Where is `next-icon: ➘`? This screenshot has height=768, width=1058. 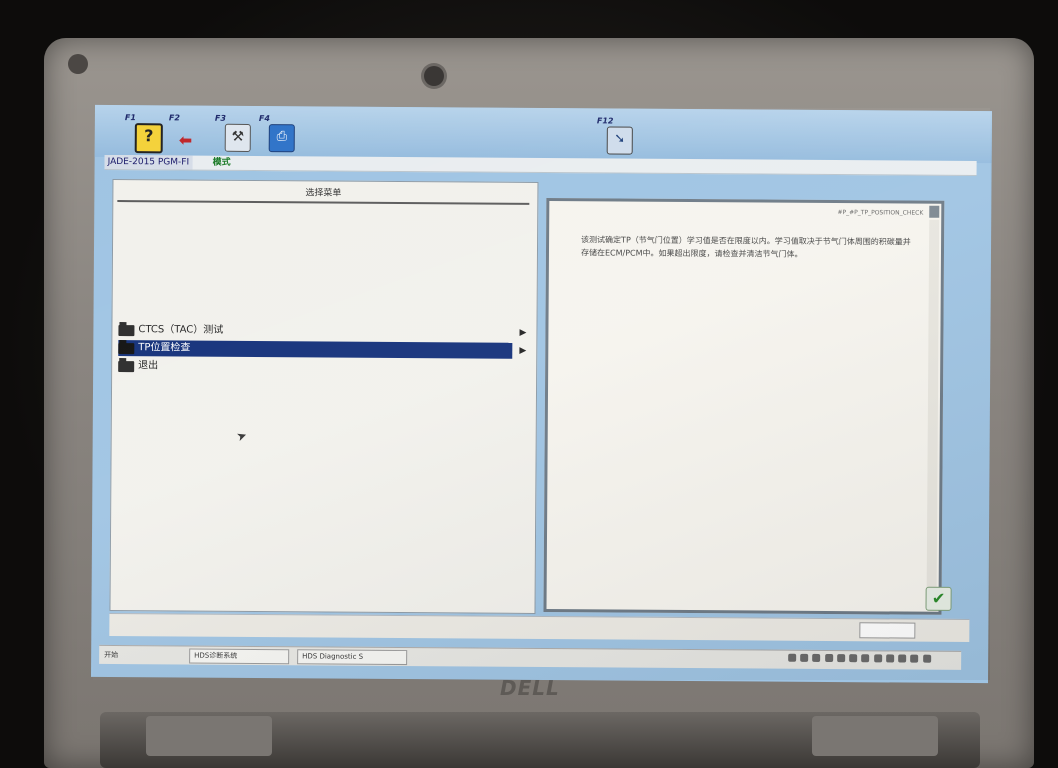 next-icon: ➘ is located at coordinates (619, 140).